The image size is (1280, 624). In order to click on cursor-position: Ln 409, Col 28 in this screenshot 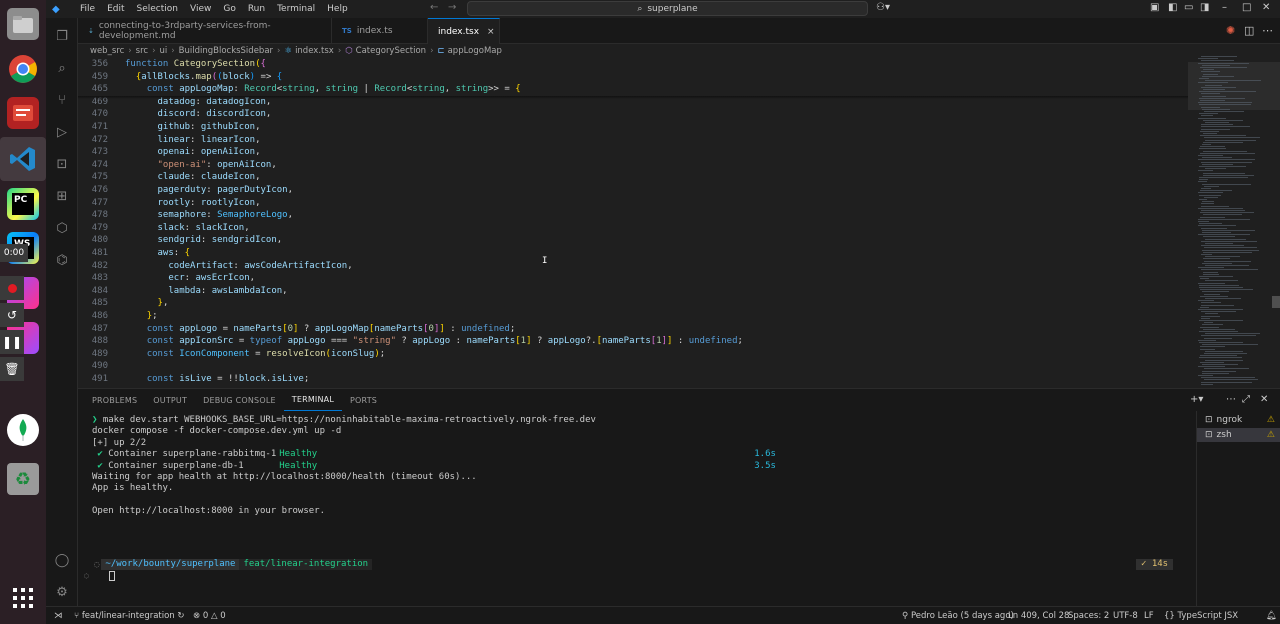, I will do `click(1038, 616)`.